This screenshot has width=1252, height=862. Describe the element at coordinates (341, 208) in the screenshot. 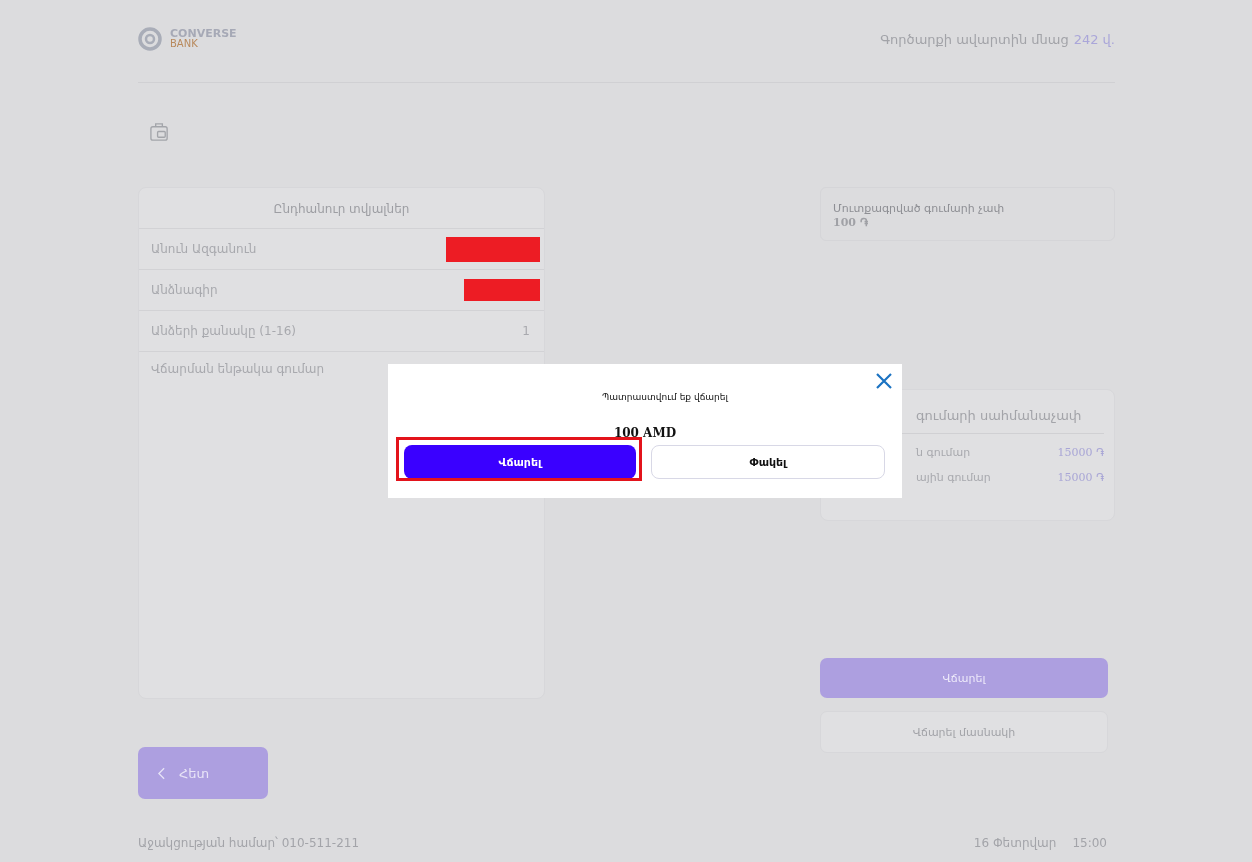

I see `card-title: Ընդհանուր տվյալներ` at that location.